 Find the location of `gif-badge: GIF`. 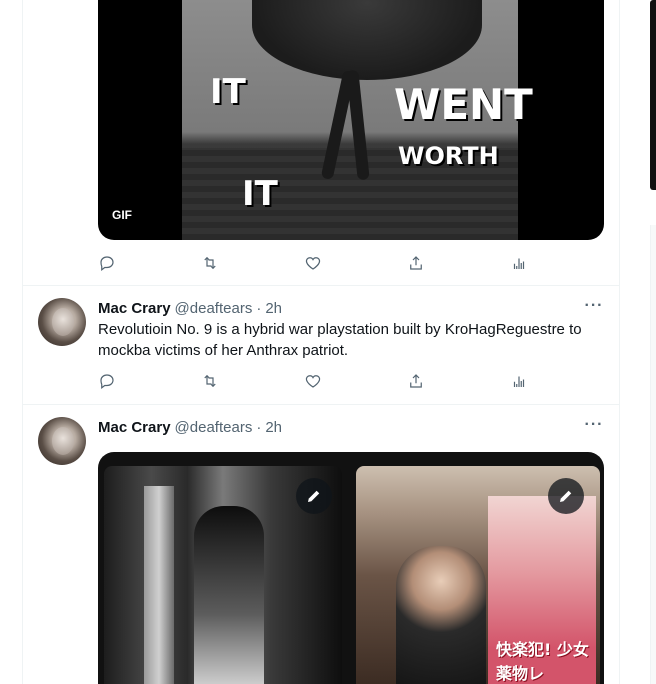

gif-badge: GIF is located at coordinates (122, 215).